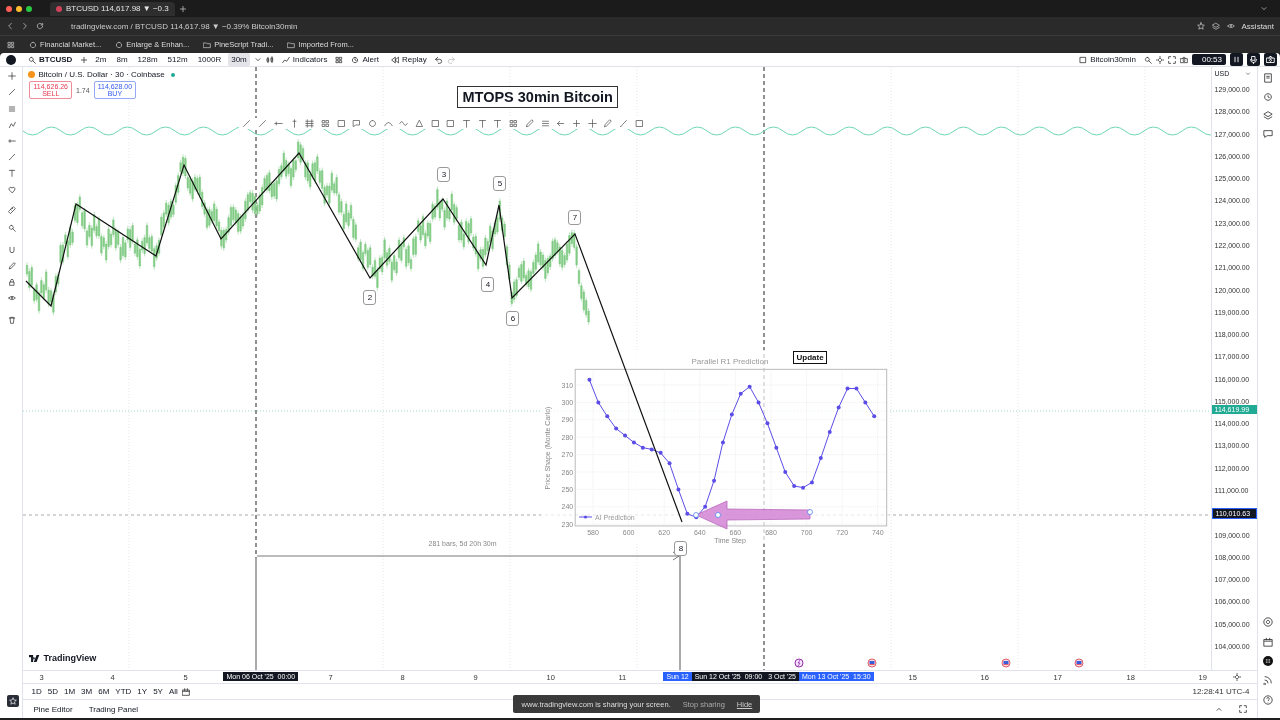 This screenshot has width=1280, height=720. I want to click on interval-button: 512m, so click(177, 59).